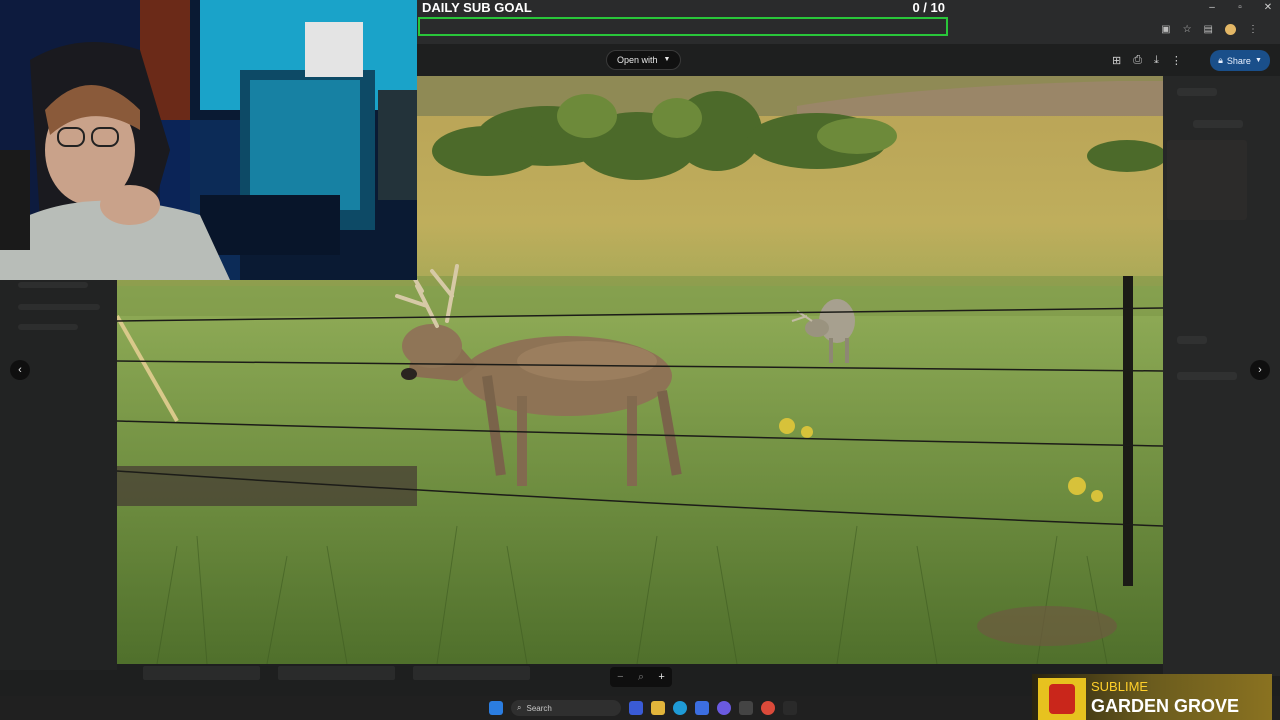 This screenshot has width=1280, height=720. I want to click on copilot-icon, so click(636, 708).